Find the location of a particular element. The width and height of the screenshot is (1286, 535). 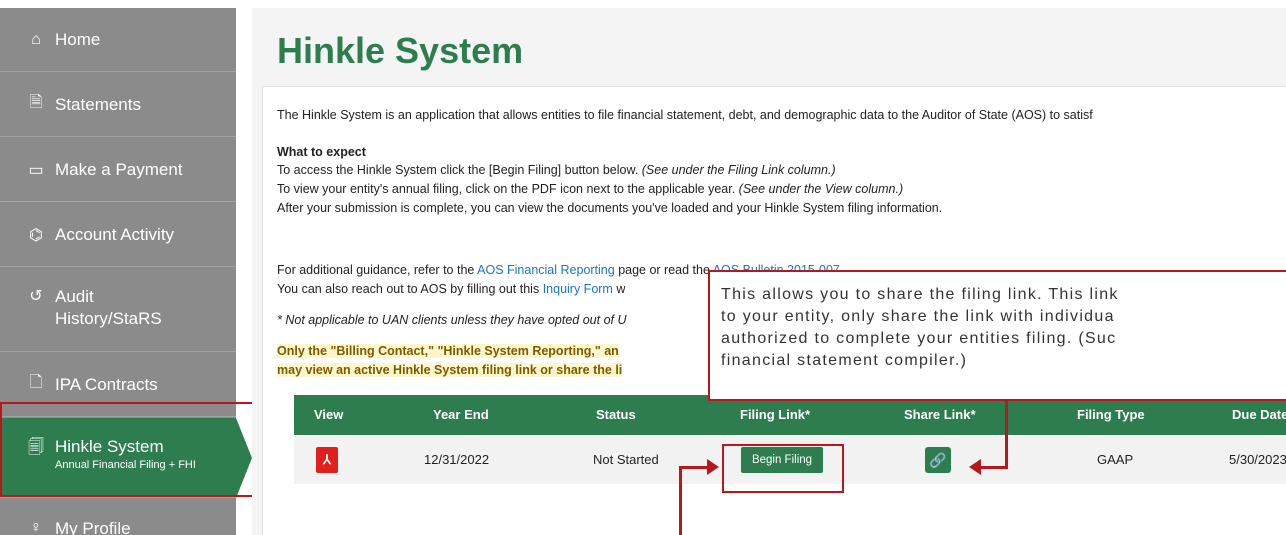

callout-arrow-icon is located at coordinates (975, 467).